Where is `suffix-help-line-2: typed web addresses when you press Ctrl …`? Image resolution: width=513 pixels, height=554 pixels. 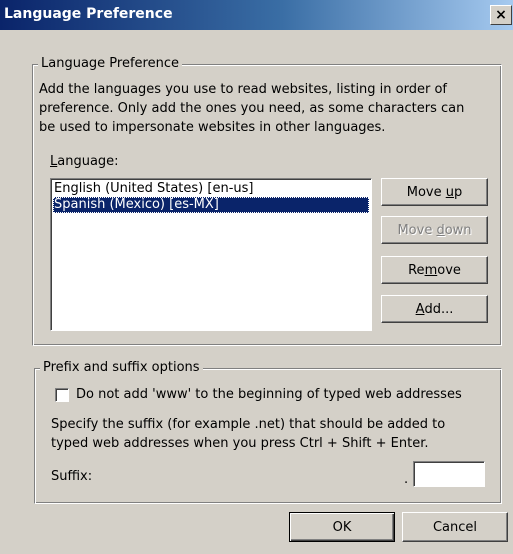
suffix-help-line-2: typed web addresses when you press Ctrl … is located at coordinates (240, 443).